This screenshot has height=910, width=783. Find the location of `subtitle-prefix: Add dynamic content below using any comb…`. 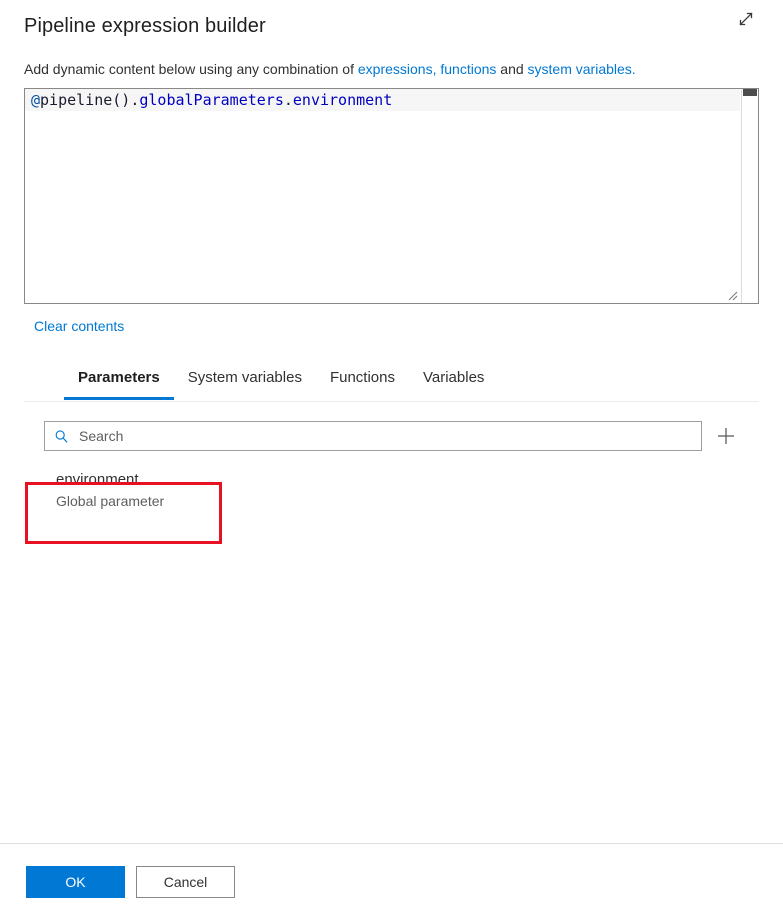

subtitle-prefix: Add dynamic content below using any comb… is located at coordinates (191, 69).